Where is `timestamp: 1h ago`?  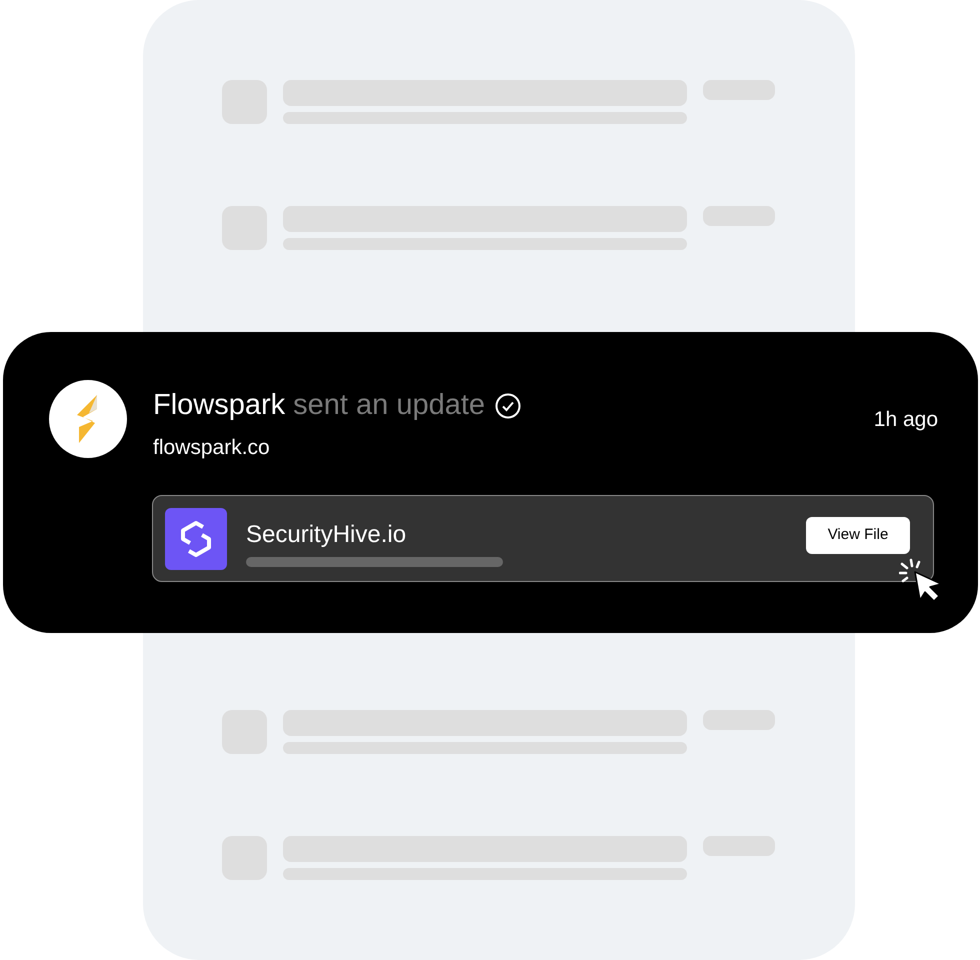 timestamp: 1h ago is located at coordinates (906, 418).